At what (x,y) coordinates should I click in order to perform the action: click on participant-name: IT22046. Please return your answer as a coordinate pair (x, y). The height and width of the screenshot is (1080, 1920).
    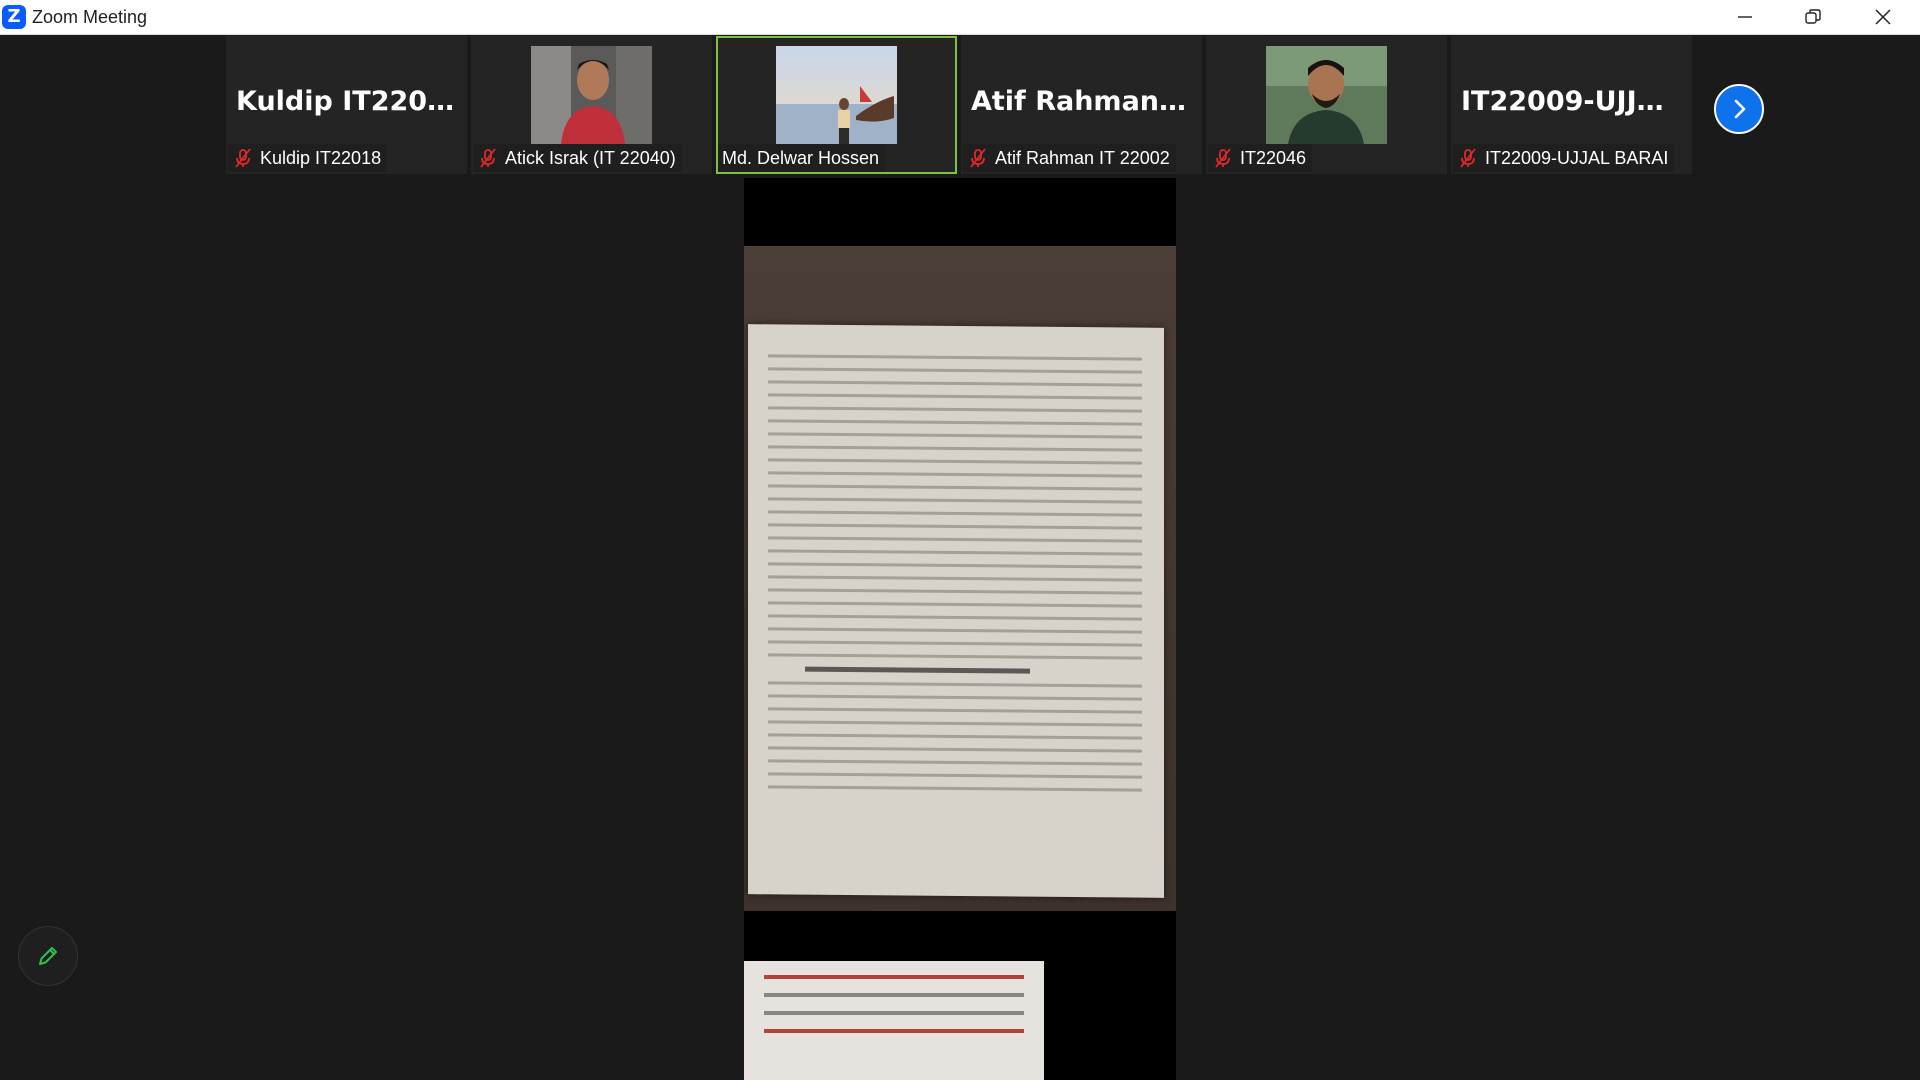
    Looking at the image, I should click on (1273, 158).